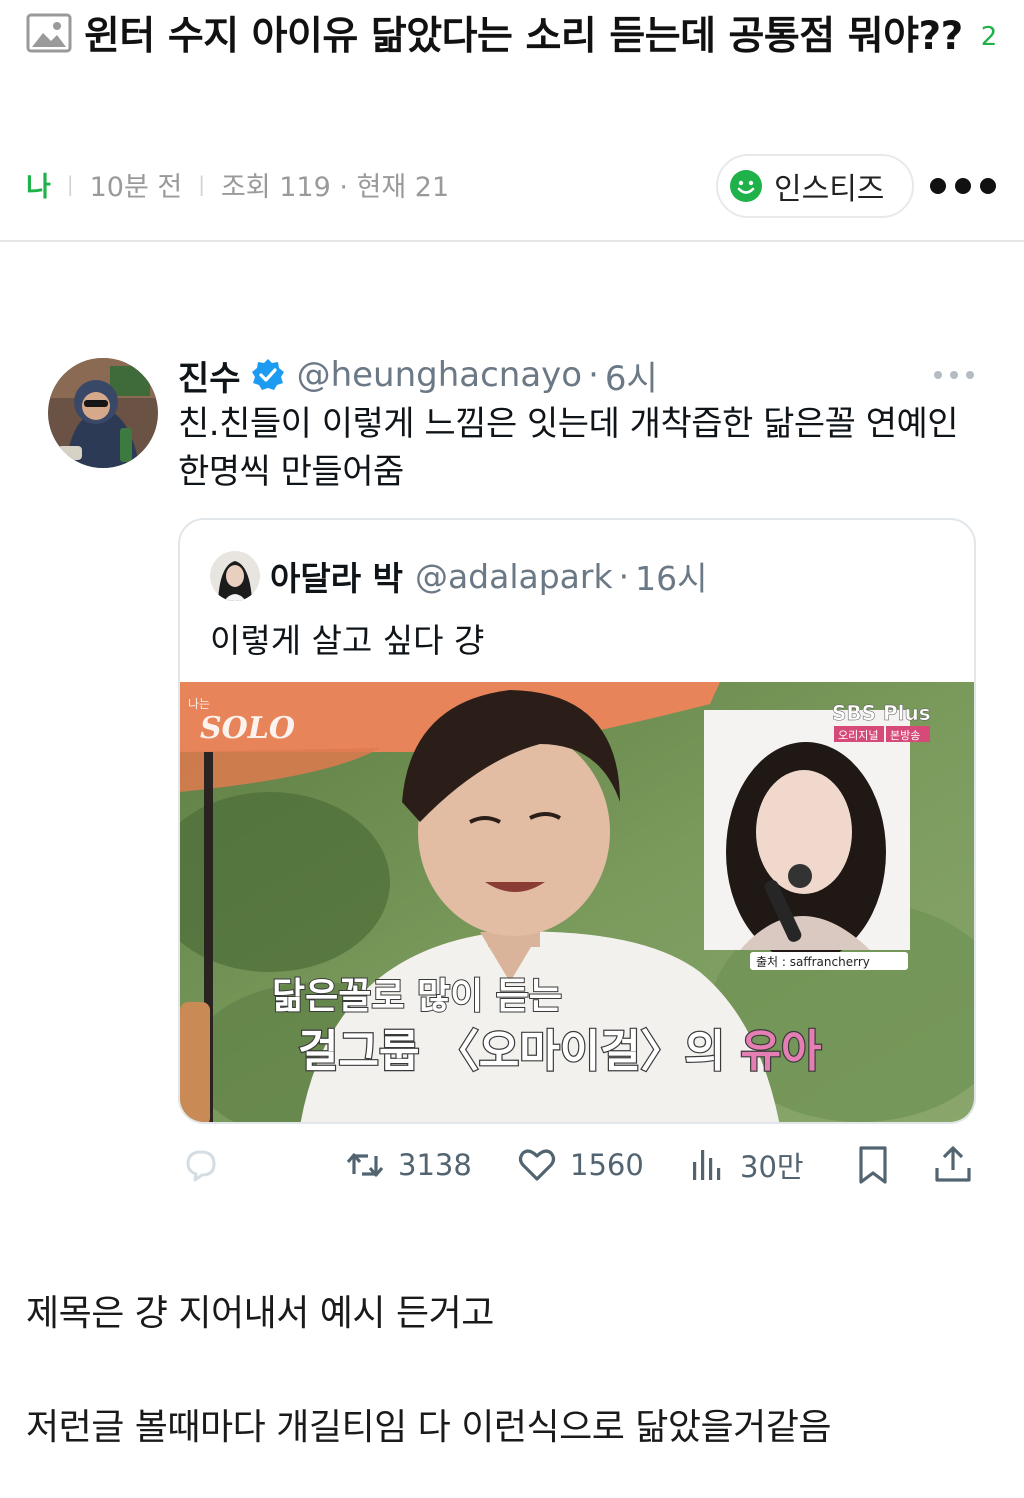 The width and height of the screenshot is (1024, 1498). Describe the element at coordinates (780, 1051) in the screenshot. I see `caption-highlight: 유아` at that location.